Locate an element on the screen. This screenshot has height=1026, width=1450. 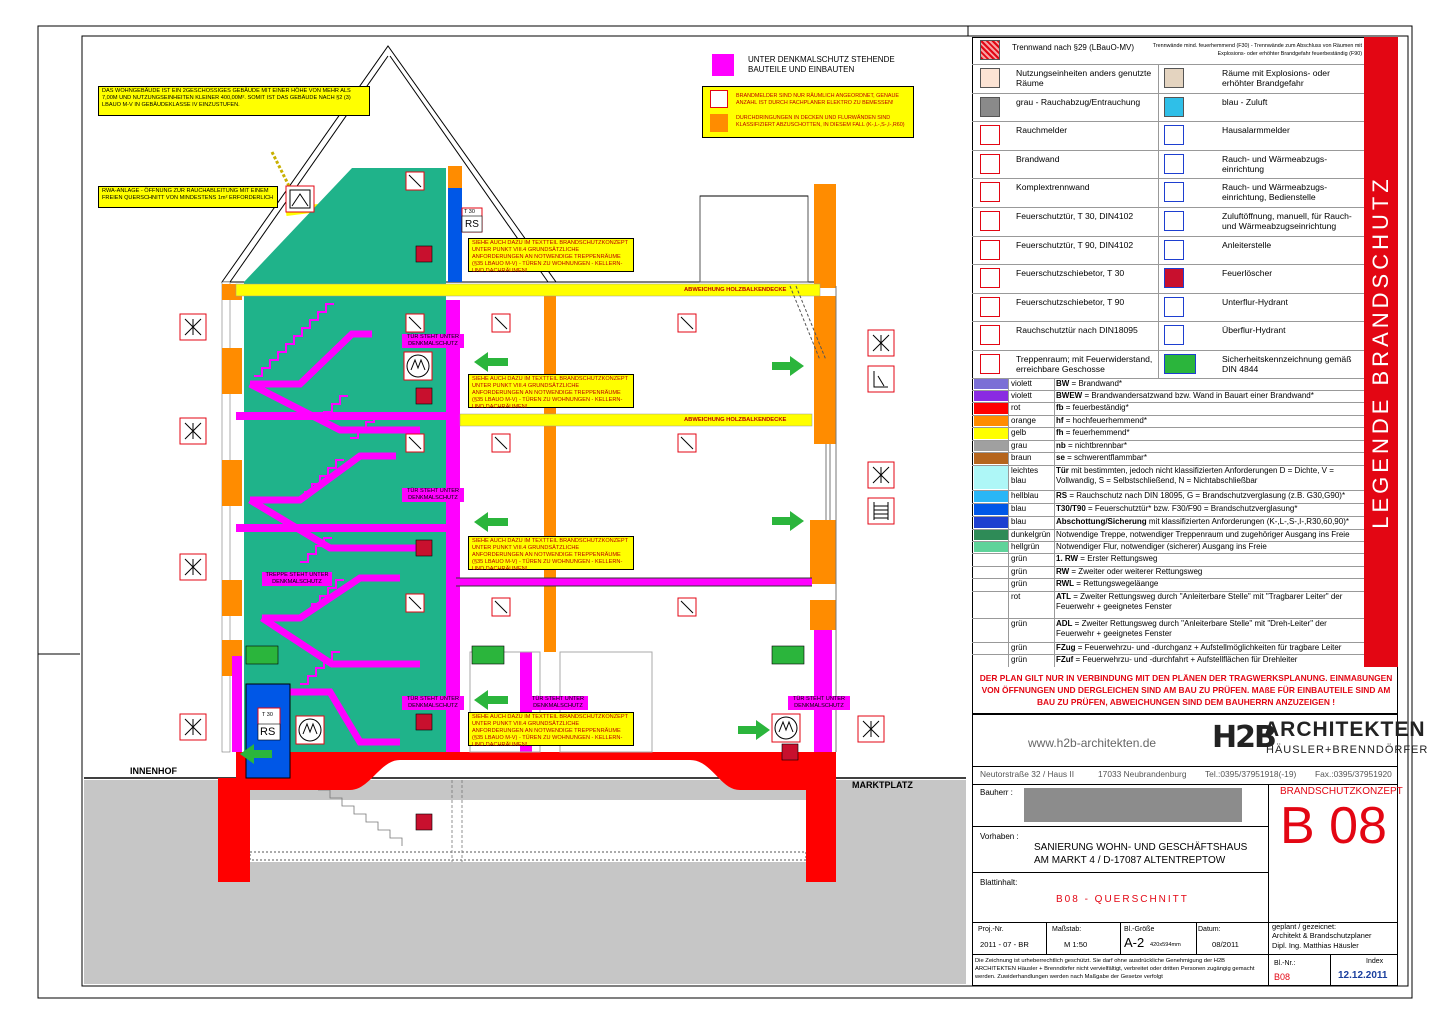
legend-color-name: blau is located at coordinates (1019, 521).